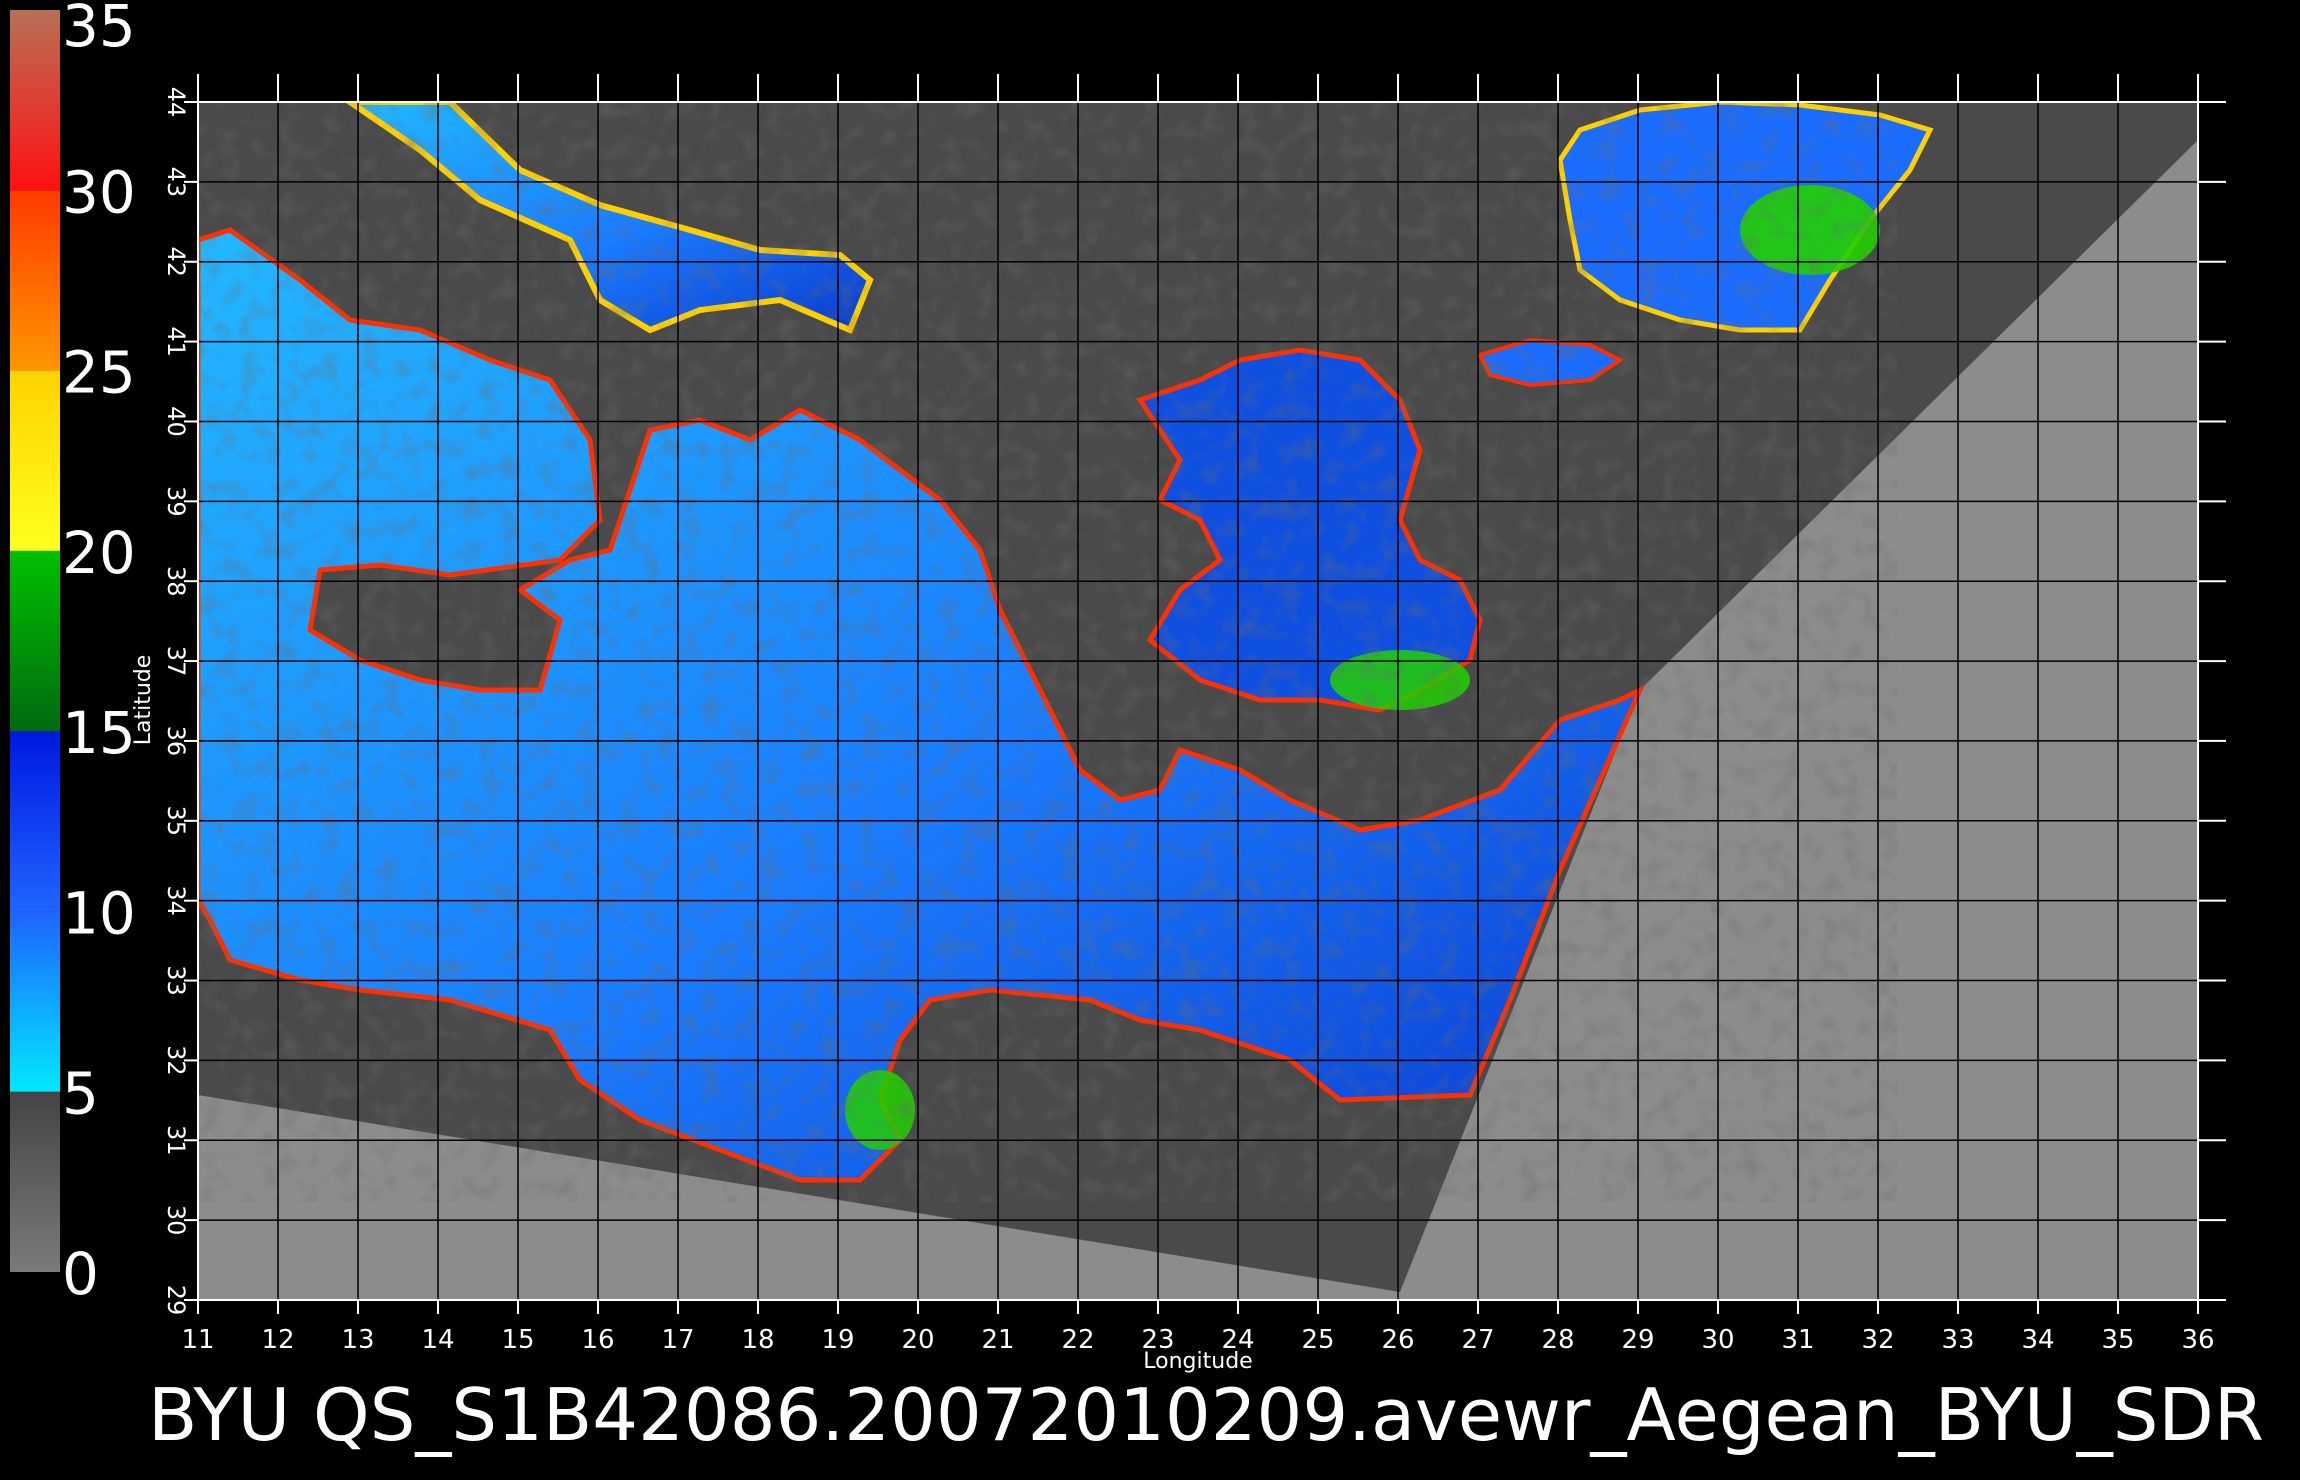 Image resolution: width=2300 pixels, height=1480 pixels. I want to click on colorbar-segments, so click(35, 641).